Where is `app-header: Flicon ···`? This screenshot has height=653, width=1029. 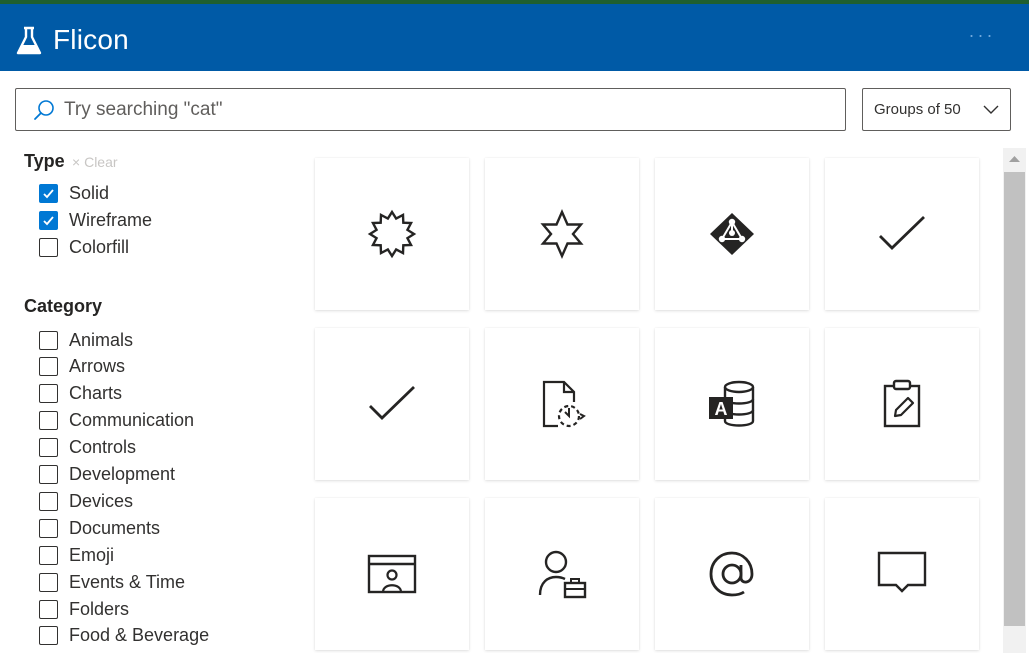
app-header: Flicon ··· is located at coordinates (514, 37).